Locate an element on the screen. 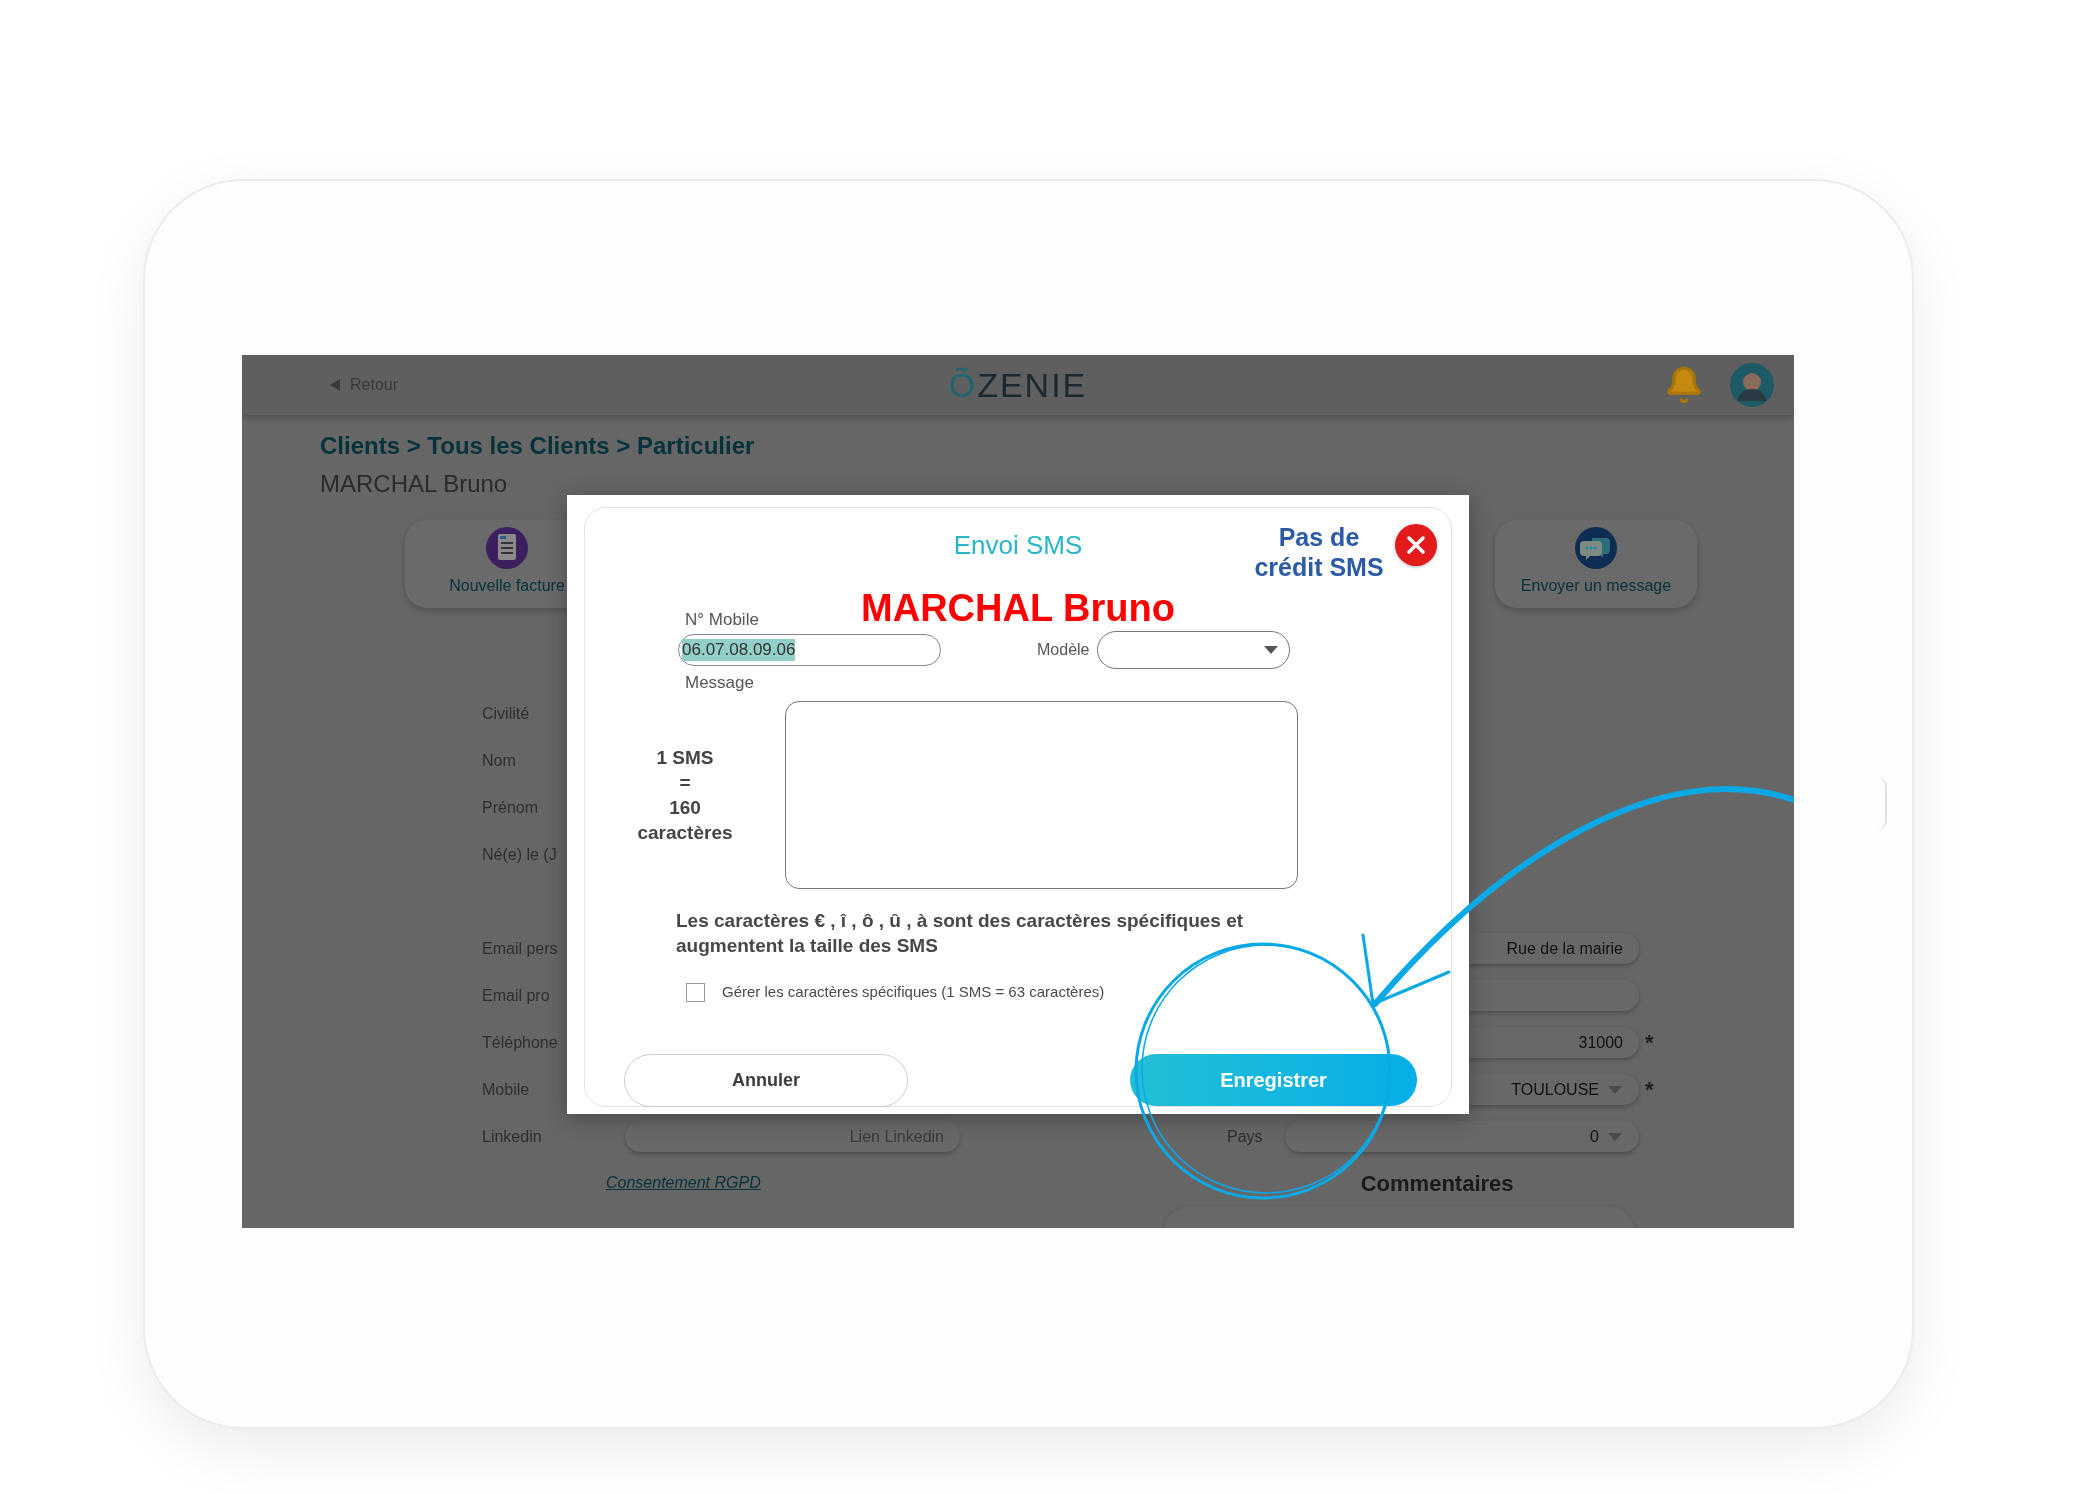 This screenshot has height=1494, width=2078. sms-rule-text: = is located at coordinates (685, 783).